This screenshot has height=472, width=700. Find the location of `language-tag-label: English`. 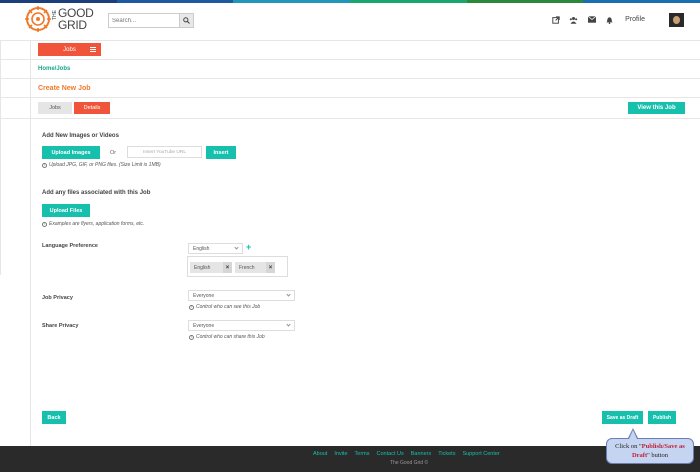

language-tag-label: English is located at coordinates (202, 267).